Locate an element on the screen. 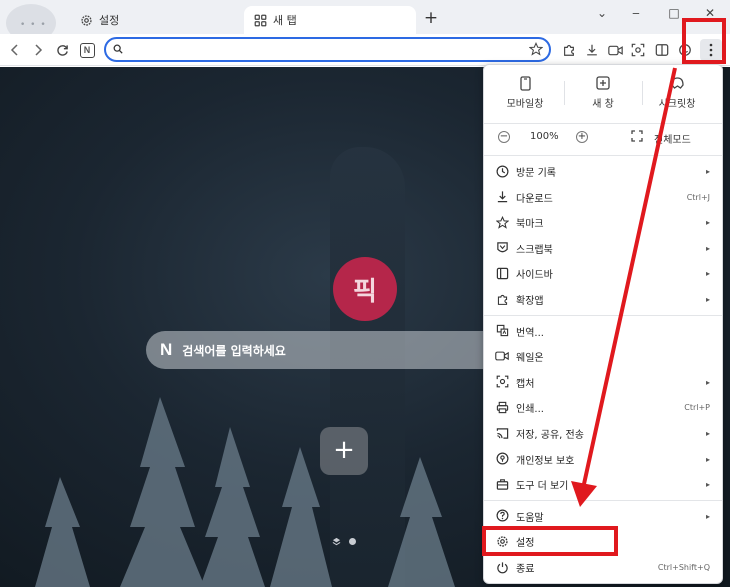  whale-on-button is located at coordinates (615, 50).